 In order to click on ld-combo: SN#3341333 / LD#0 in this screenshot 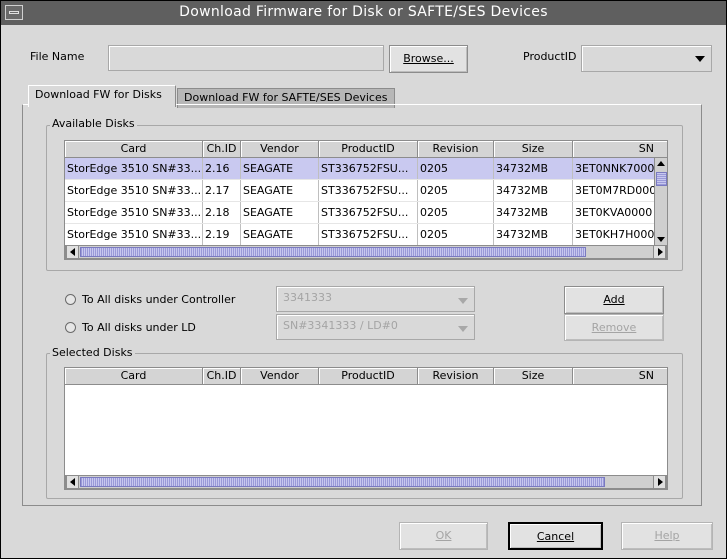, I will do `click(375, 327)`.